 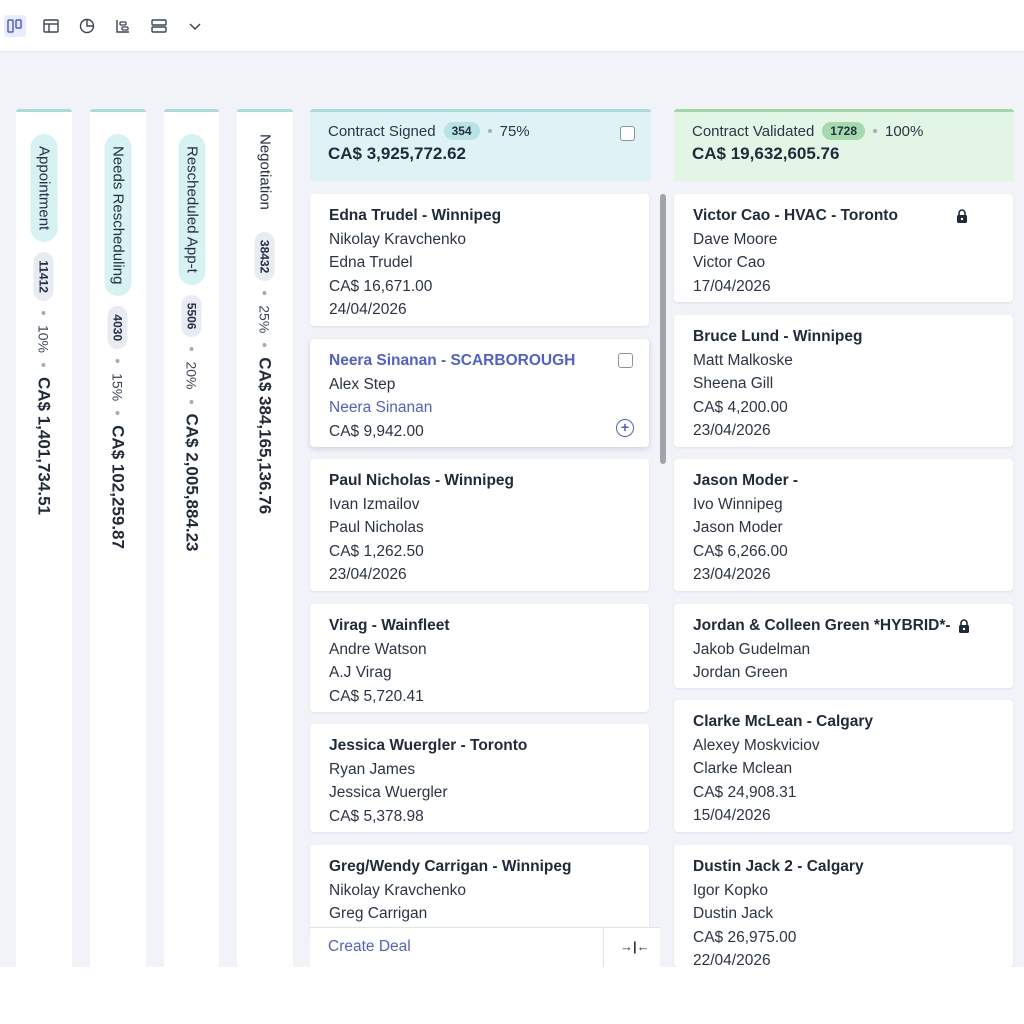 I want to click on deal-date: 22/04/2026, so click(x=732, y=959).